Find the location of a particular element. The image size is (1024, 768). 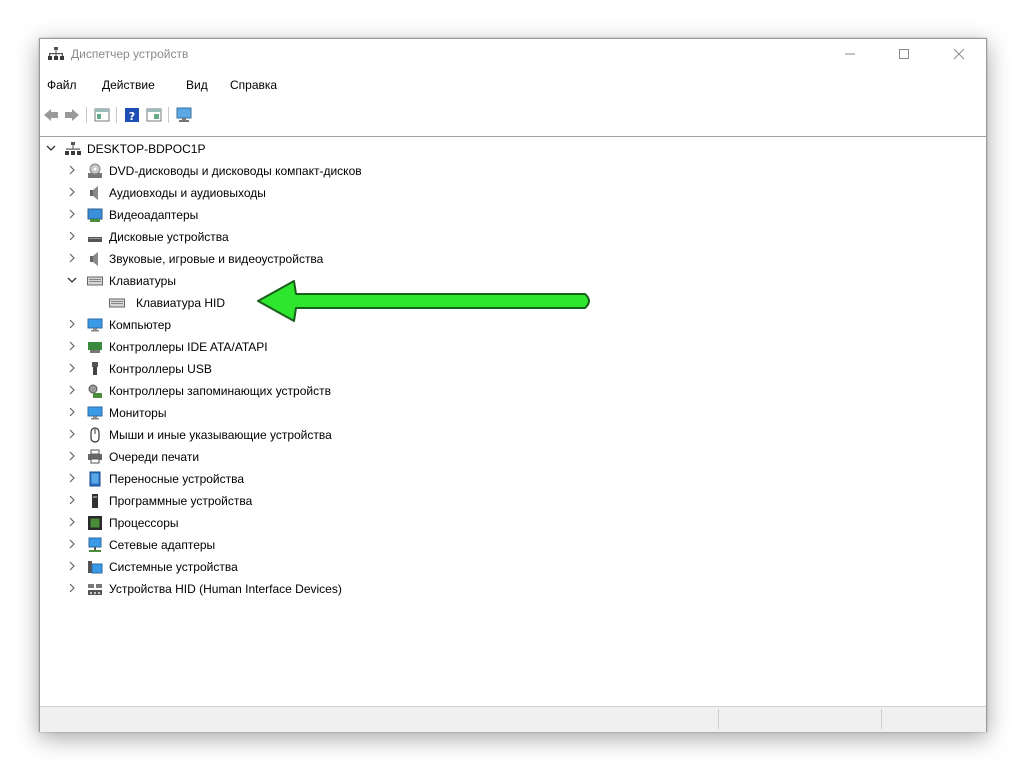

menu-view: Вид is located at coordinates (197, 85).